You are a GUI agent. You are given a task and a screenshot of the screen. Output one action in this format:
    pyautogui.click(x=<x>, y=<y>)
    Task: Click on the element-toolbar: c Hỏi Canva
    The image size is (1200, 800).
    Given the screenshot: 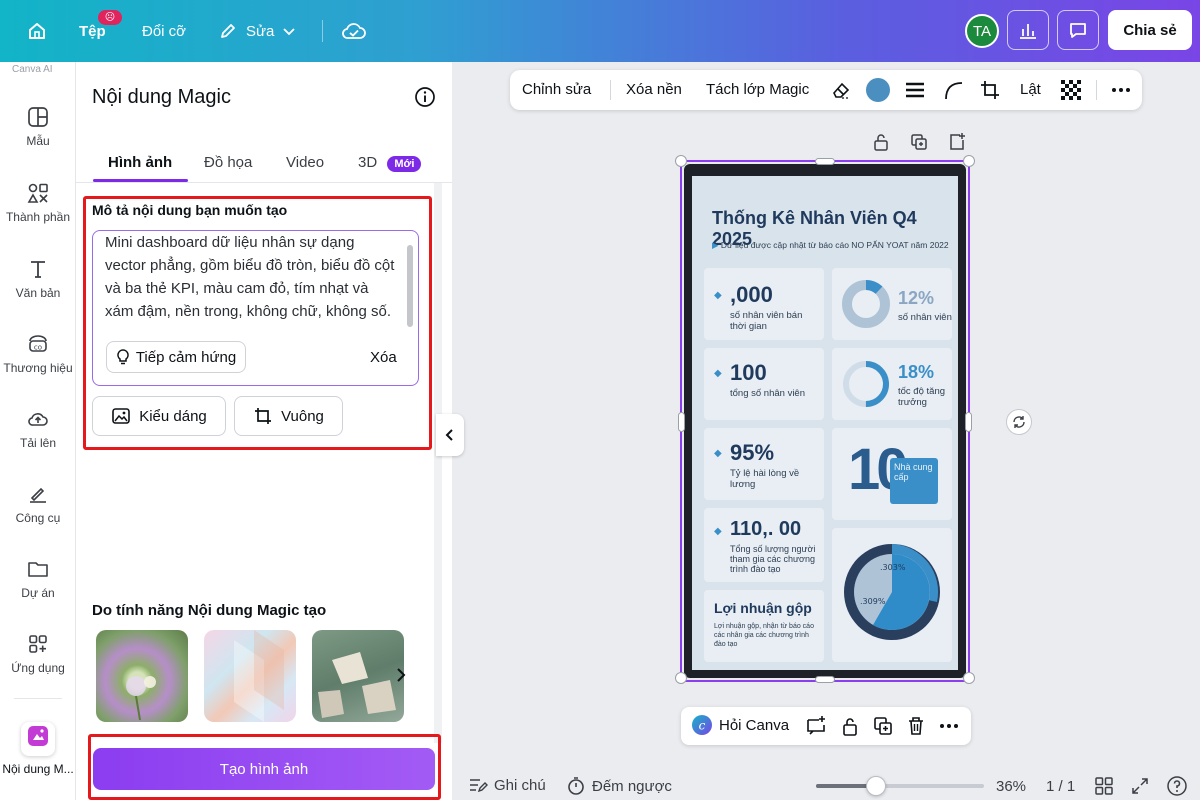 What is the action you would take?
    pyautogui.click(x=826, y=726)
    